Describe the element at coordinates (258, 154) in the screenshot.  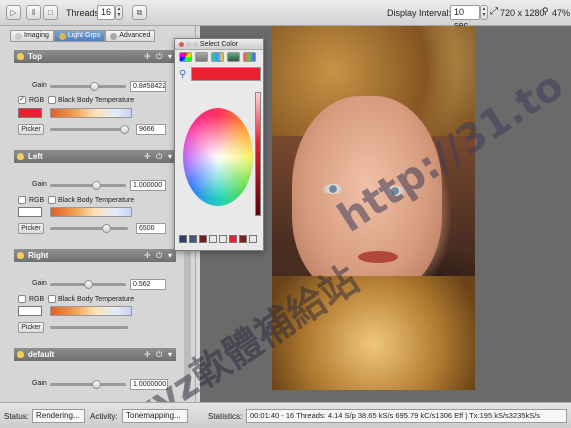
I see `brightness-slider` at that location.